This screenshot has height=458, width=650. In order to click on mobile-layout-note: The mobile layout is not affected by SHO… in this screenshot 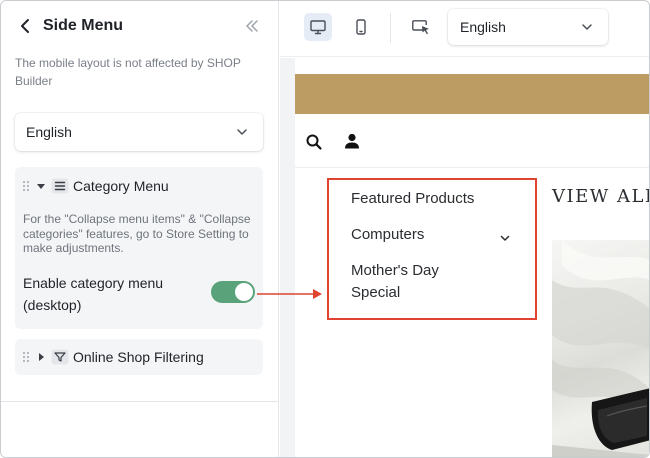, I will do `click(128, 72)`.